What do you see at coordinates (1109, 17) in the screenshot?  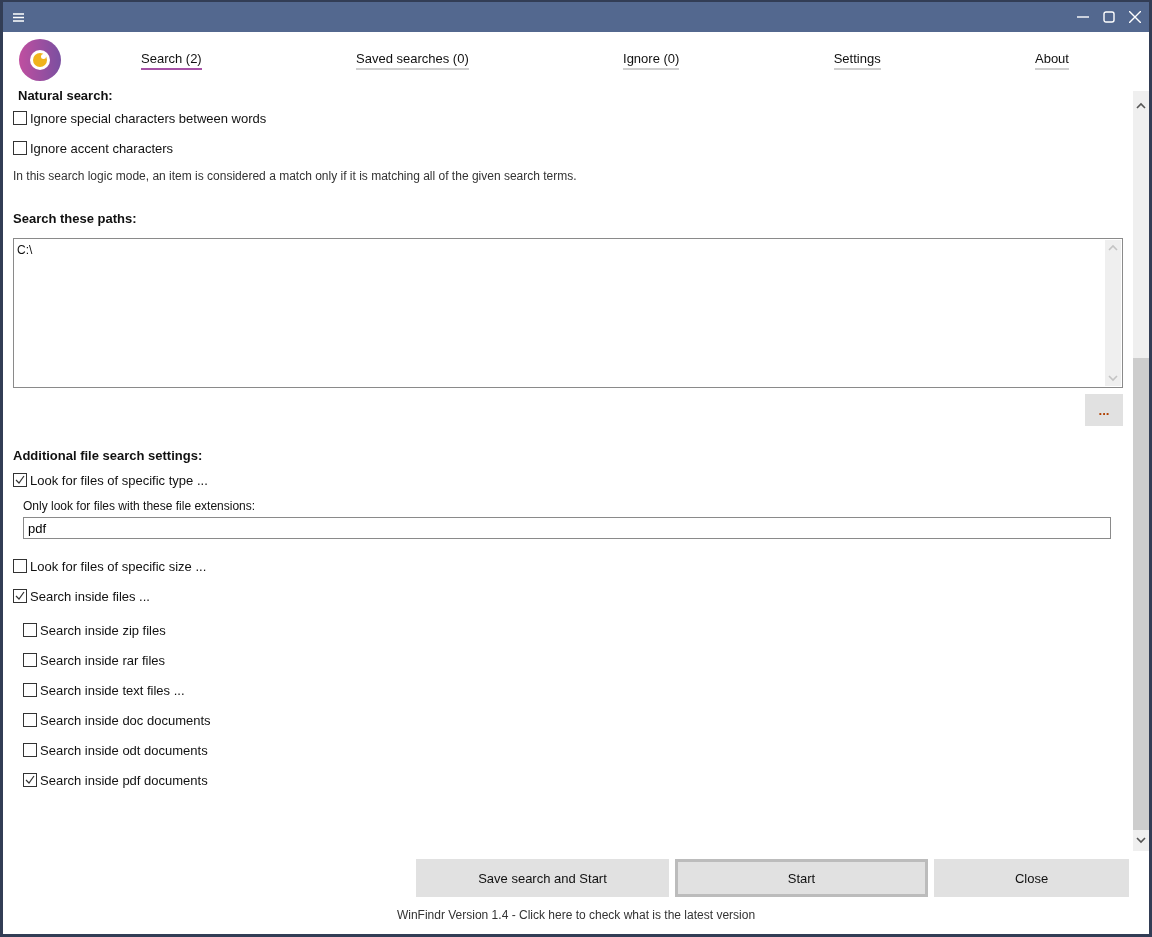 I see `maximize-icon` at bounding box center [1109, 17].